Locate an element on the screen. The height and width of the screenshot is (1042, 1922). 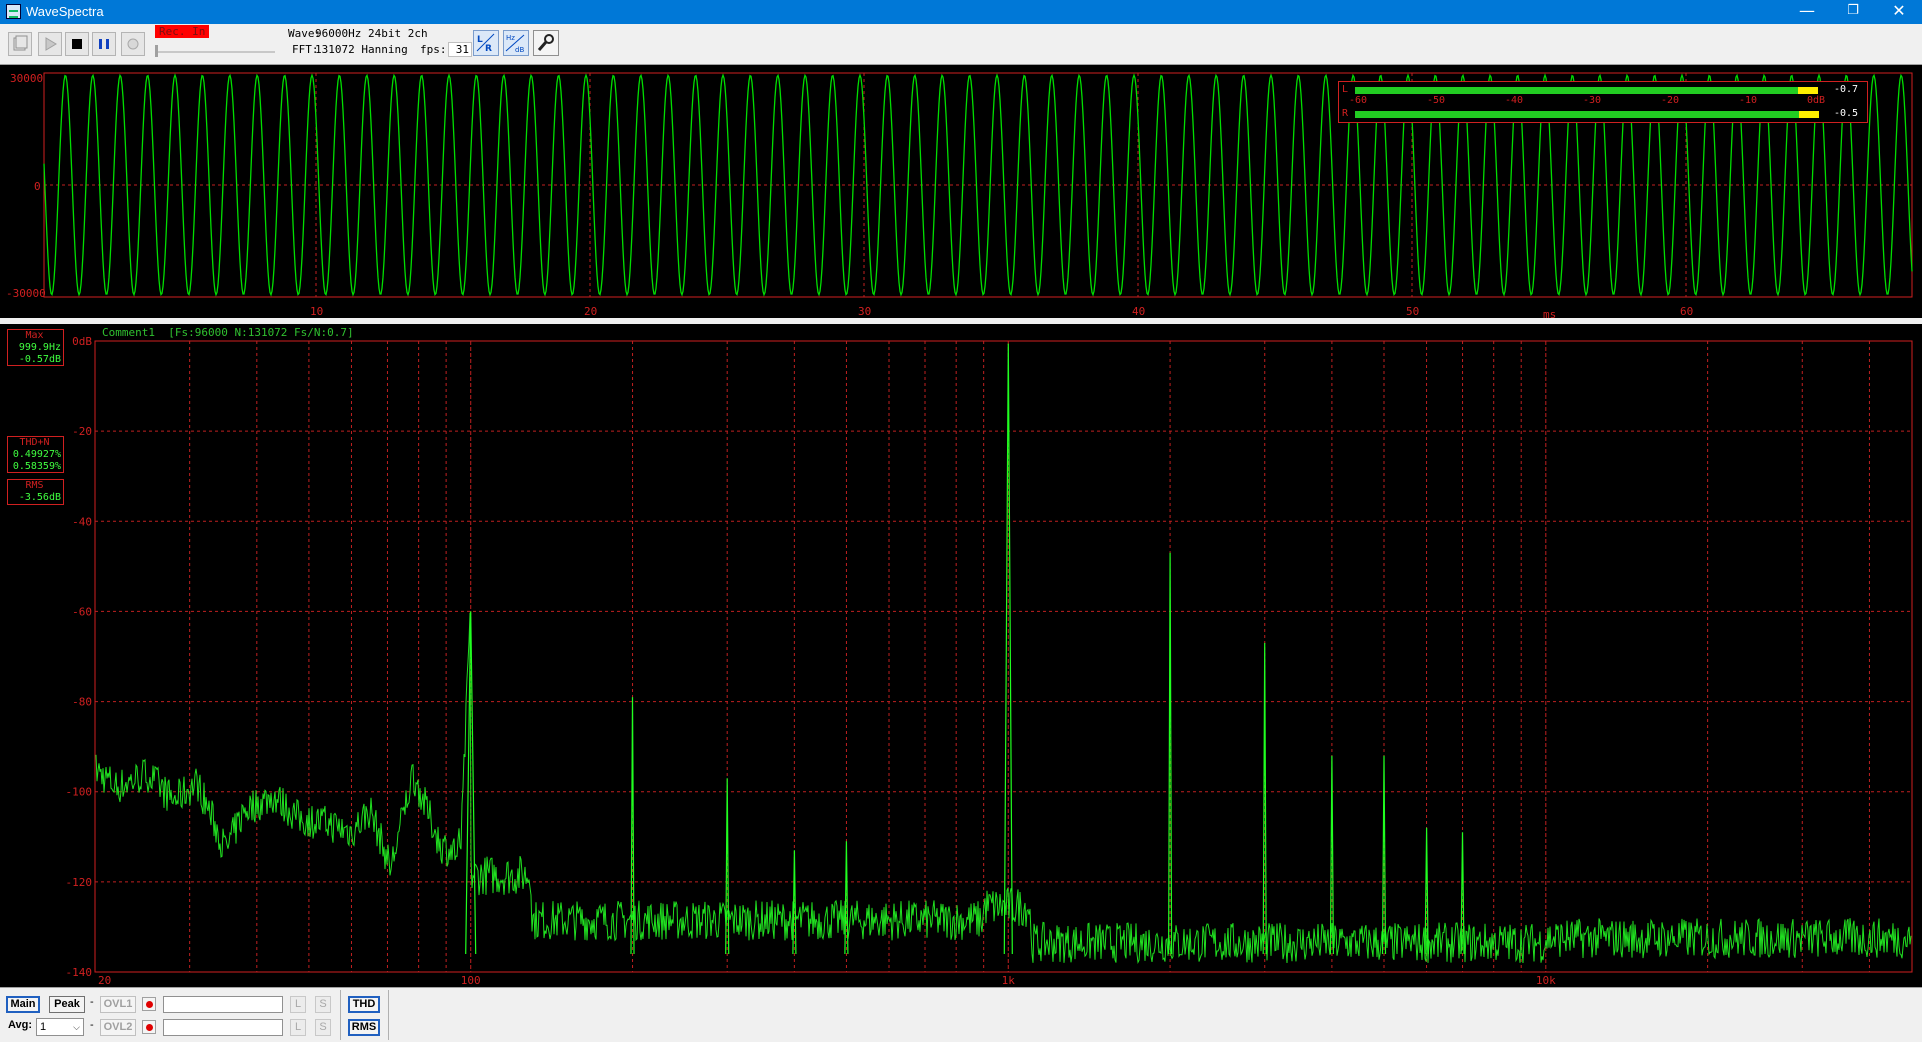
max-info-box: Max 999.9Hz -0.57dB is located at coordinates (35, 347).